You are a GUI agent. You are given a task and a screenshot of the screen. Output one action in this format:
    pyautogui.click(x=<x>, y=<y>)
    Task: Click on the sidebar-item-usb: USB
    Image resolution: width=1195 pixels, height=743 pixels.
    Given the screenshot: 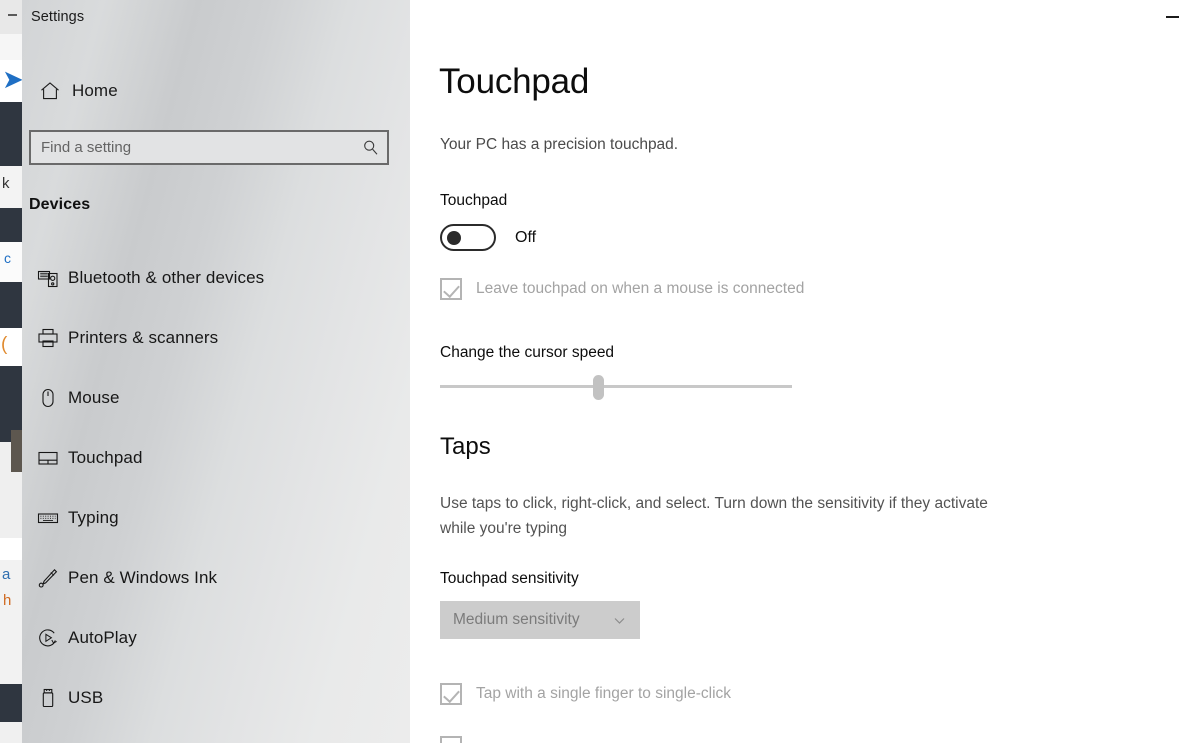 What is the action you would take?
    pyautogui.click(x=216, y=698)
    